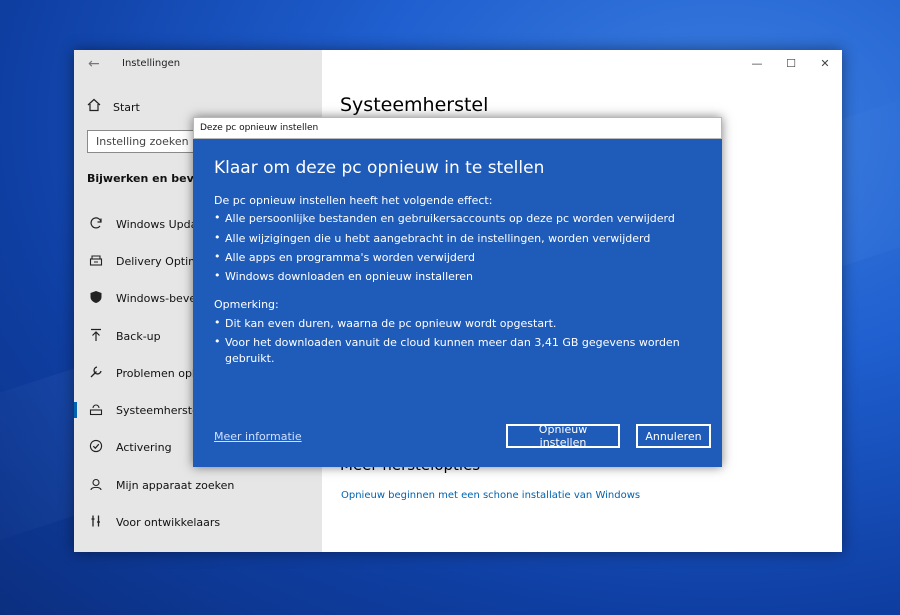 The height and width of the screenshot is (615, 900). Describe the element at coordinates (159, 410) in the screenshot. I see `sidebar-item-label: Systeemherstel` at that location.